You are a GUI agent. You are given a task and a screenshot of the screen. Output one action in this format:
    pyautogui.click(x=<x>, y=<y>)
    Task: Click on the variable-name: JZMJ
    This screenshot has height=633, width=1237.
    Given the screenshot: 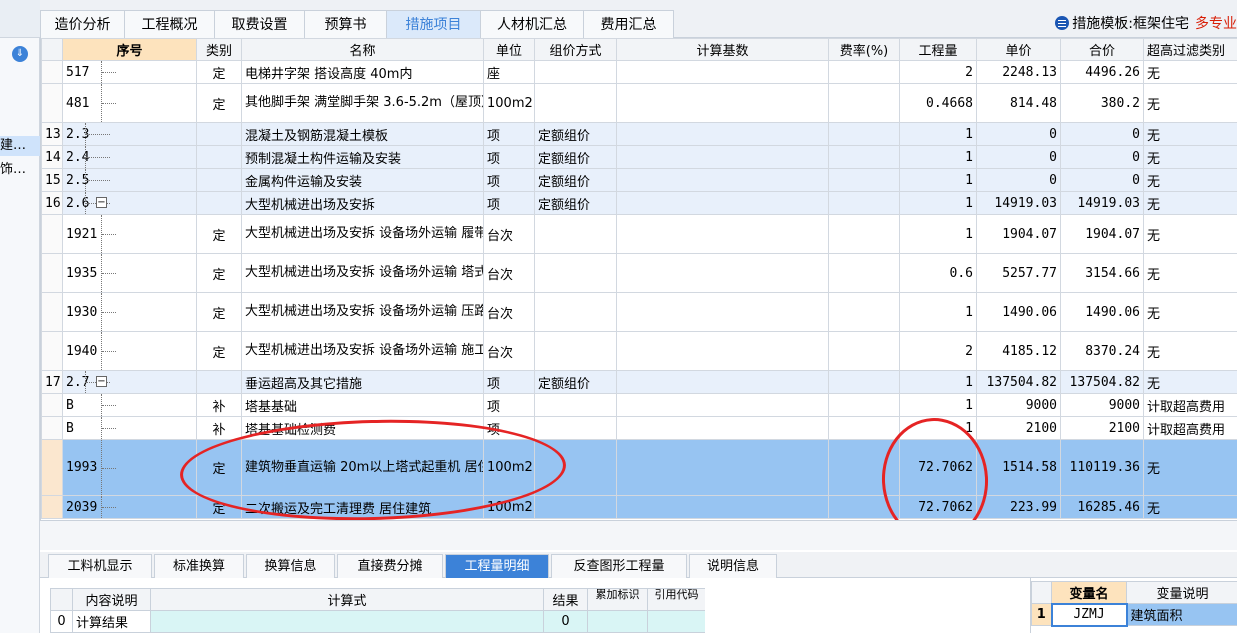 What is the action you would take?
    pyautogui.click(x=1089, y=614)
    